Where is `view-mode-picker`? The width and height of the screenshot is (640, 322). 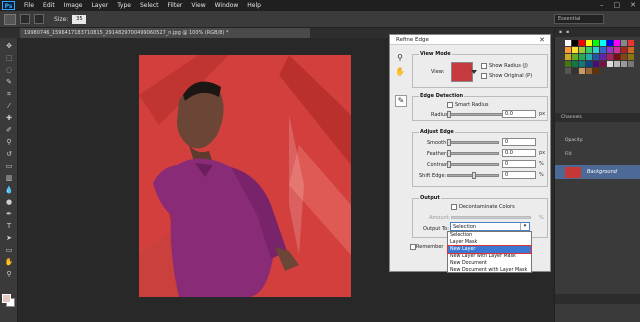 view-mode-picker is located at coordinates (464, 72).